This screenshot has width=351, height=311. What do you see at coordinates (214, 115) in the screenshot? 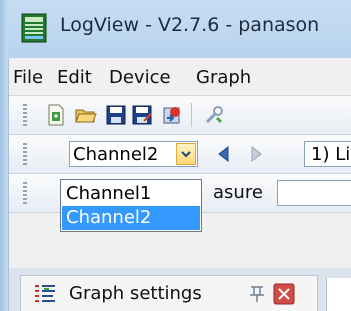
I see `tools-icon` at bounding box center [214, 115].